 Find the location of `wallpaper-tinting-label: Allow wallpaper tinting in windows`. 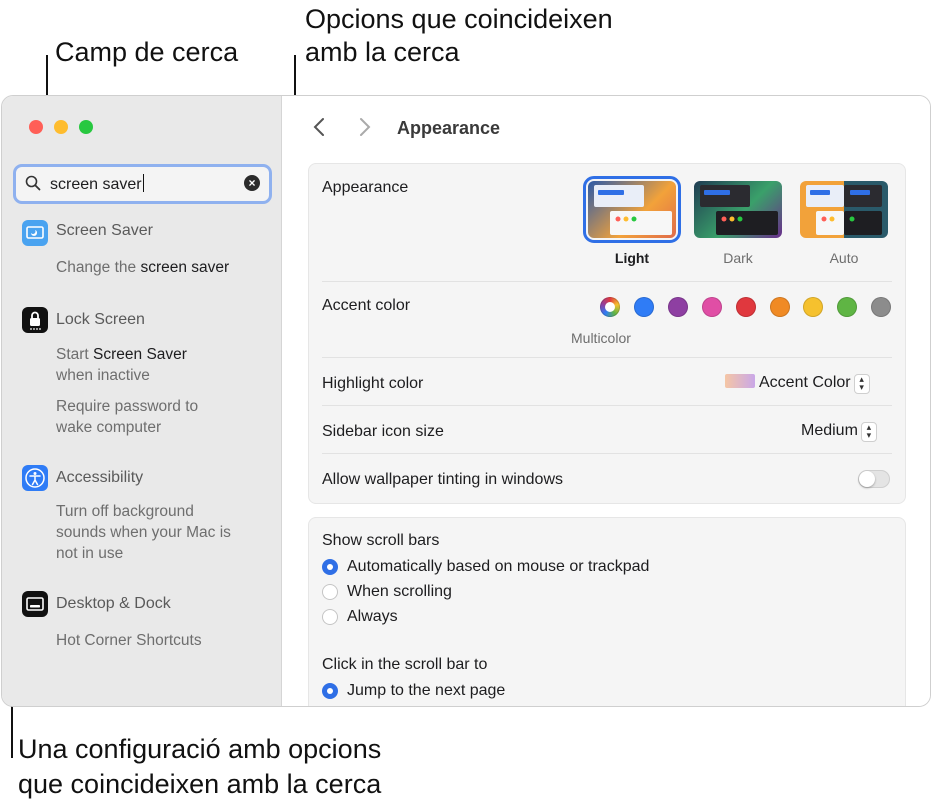

wallpaper-tinting-label: Allow wallpaper tinting in windows is located at coordinates (443, 479).